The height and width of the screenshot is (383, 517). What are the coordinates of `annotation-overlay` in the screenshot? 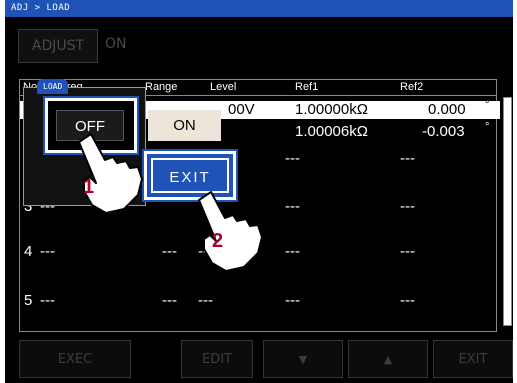 It's located at (170, 202).